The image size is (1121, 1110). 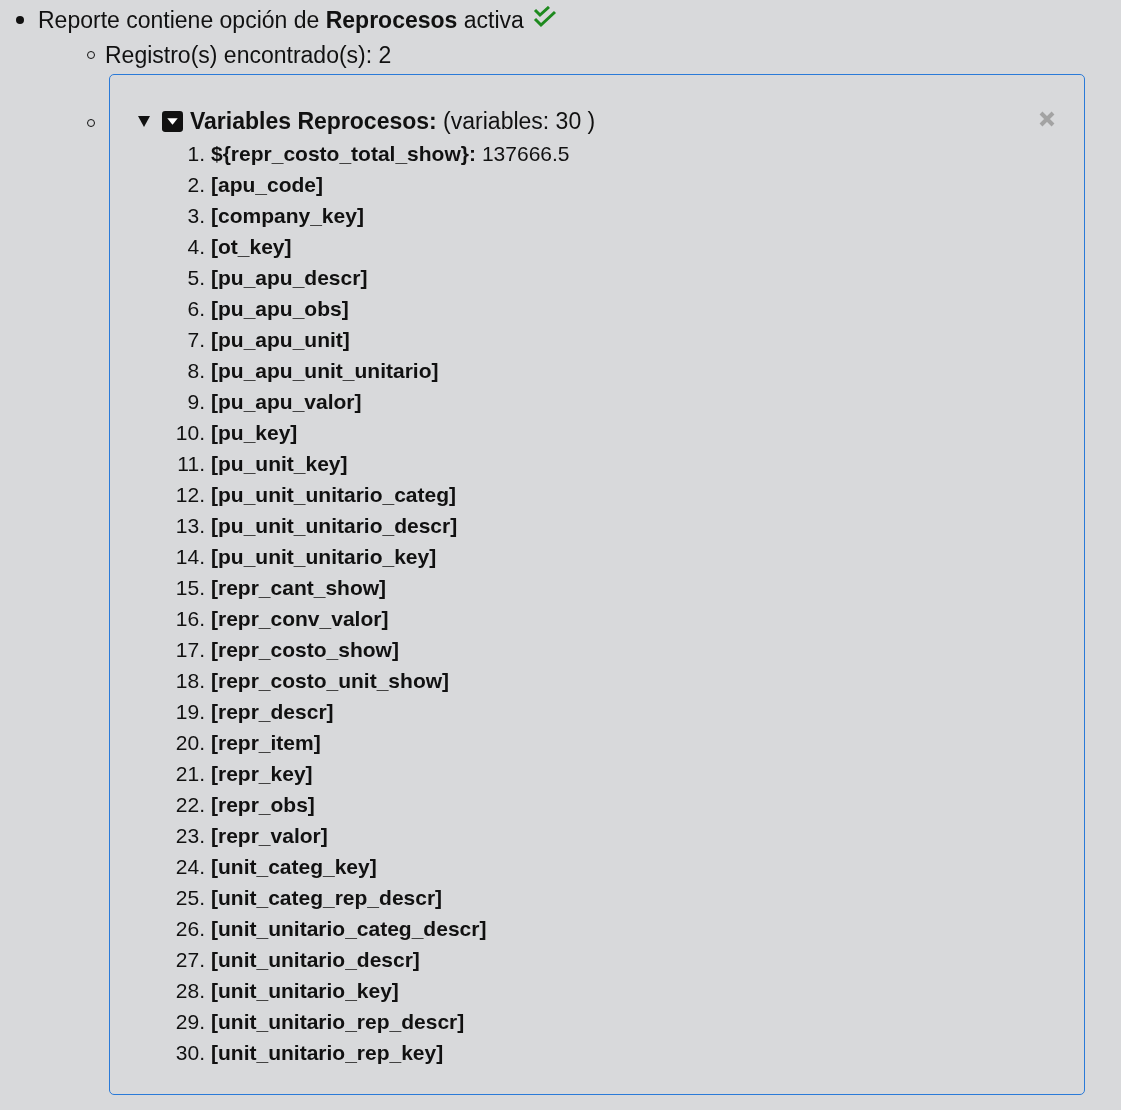 What do you see at coordinates (189, 680) in the screenshot?
I see `item-number: 18.` at bounding box center [189, 680].